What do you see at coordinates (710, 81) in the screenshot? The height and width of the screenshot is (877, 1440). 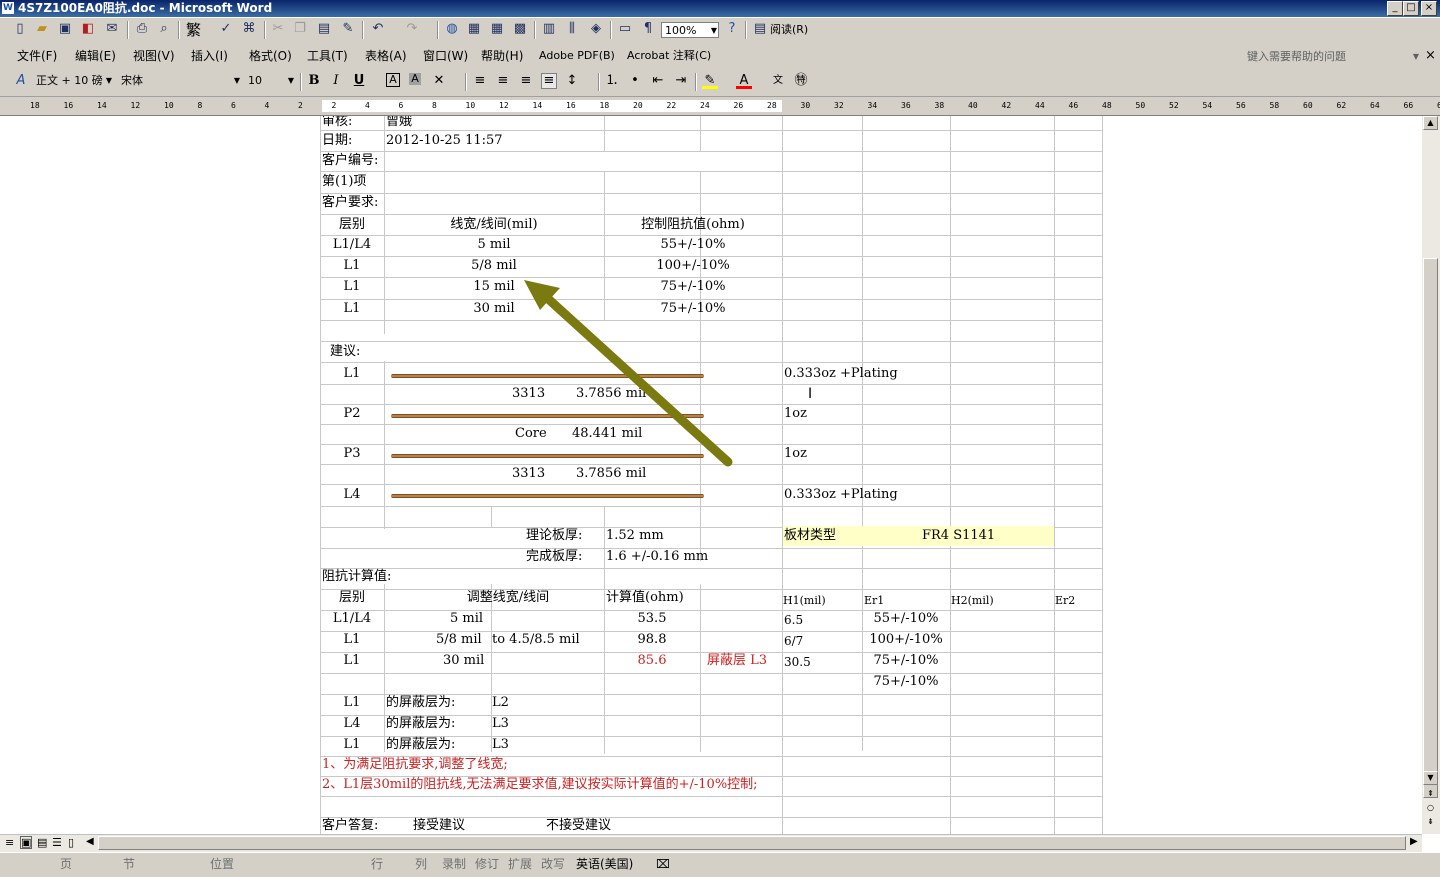 I see `highlight-icon: ✎` at bounding box center [710, 81].